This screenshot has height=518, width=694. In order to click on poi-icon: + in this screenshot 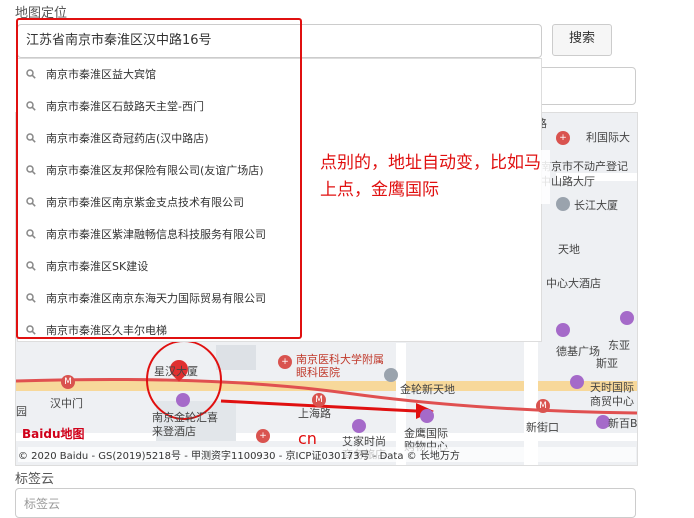, I will do `click(563, 138)`.